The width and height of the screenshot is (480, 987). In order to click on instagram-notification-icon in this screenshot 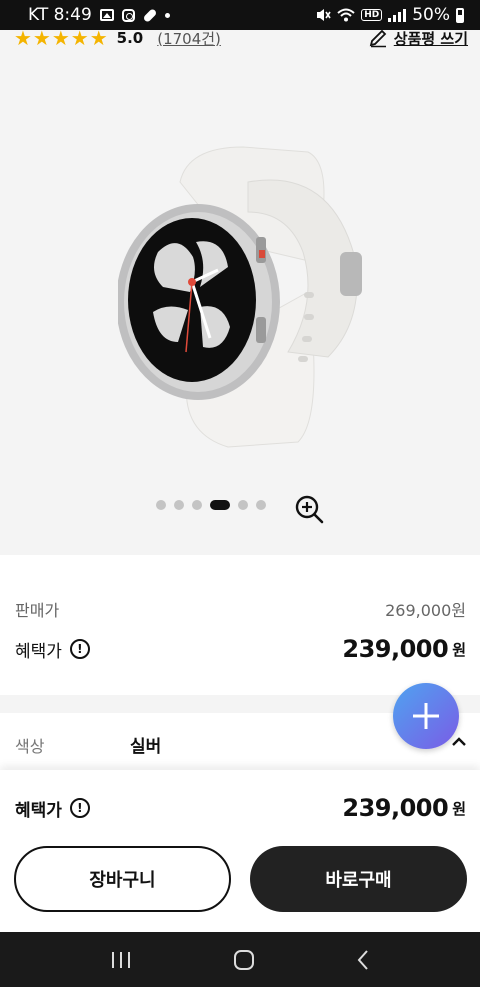, I will do `click(128, 15)`.